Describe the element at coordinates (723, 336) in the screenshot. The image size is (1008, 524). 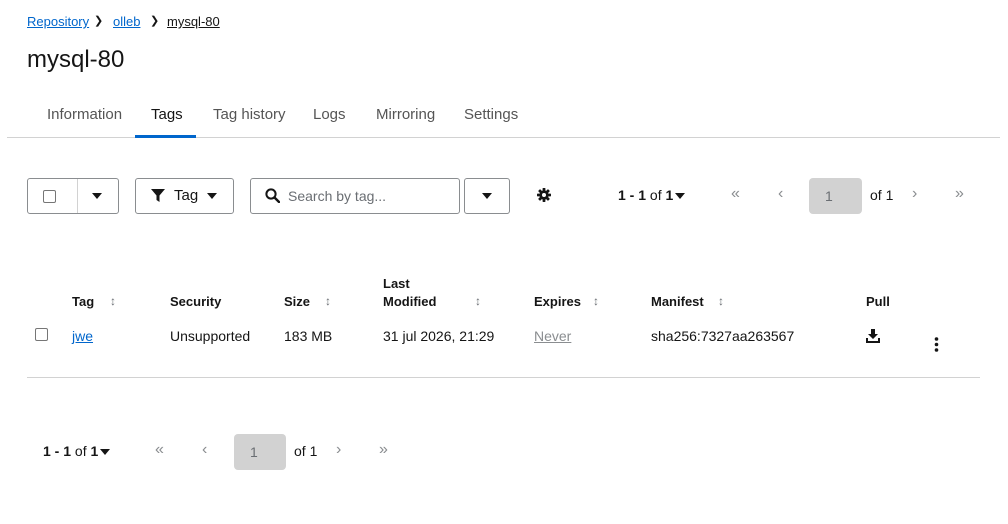
I see `manifest-digest: sha256:7327aa263567` at that location.